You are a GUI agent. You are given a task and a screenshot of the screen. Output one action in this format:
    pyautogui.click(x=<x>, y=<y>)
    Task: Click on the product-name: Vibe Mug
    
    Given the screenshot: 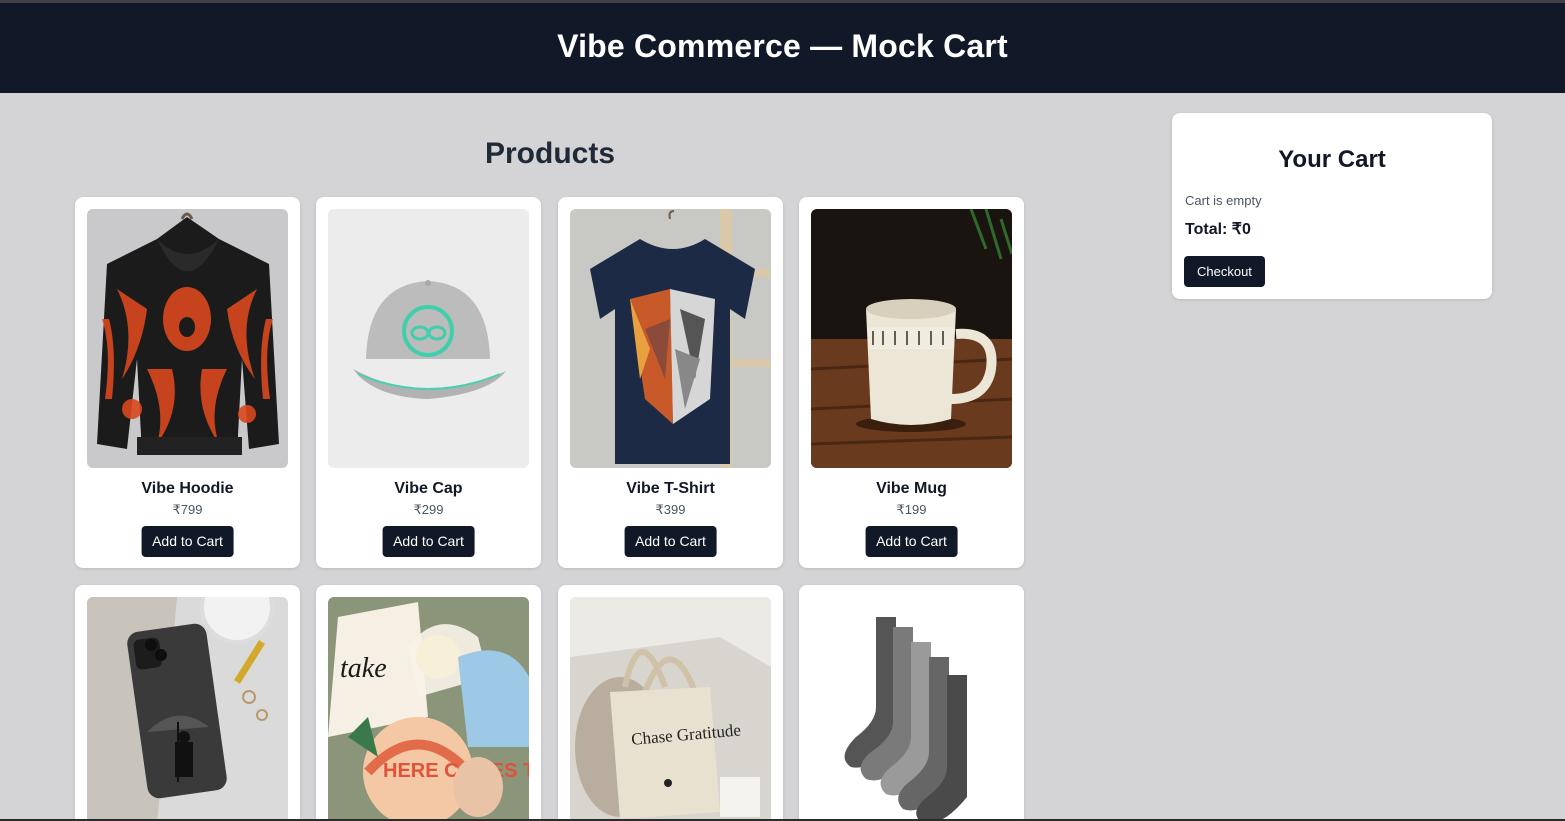 What is the action you would take?
    pyautogui.click(x=911, y=488)
    